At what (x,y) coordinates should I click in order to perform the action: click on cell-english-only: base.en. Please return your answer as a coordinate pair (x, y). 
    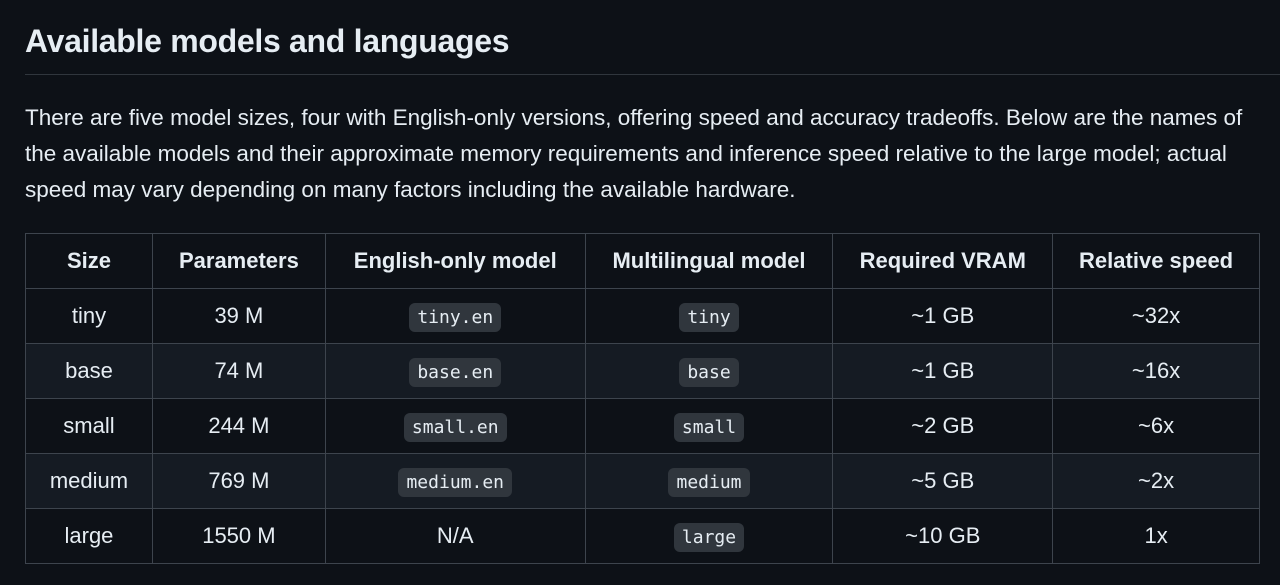
    Looking at the image, I should click on (455, 371).